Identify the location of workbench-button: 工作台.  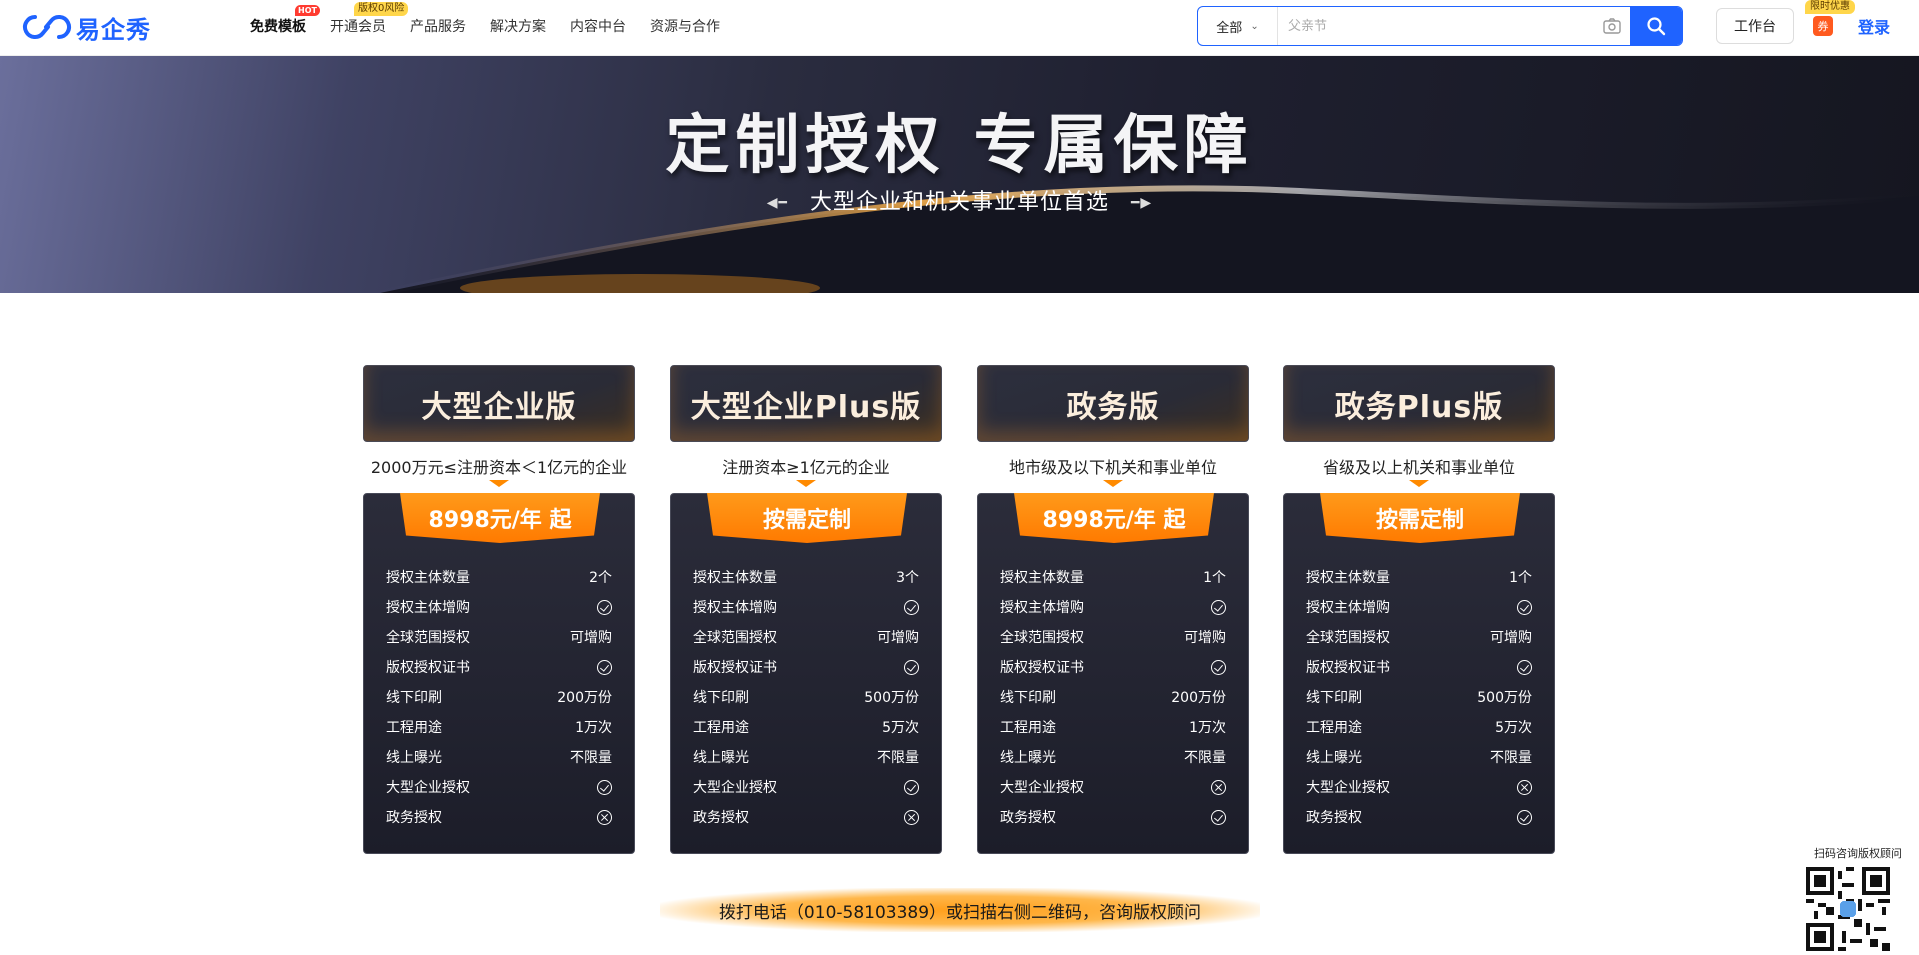
(1755, 26).